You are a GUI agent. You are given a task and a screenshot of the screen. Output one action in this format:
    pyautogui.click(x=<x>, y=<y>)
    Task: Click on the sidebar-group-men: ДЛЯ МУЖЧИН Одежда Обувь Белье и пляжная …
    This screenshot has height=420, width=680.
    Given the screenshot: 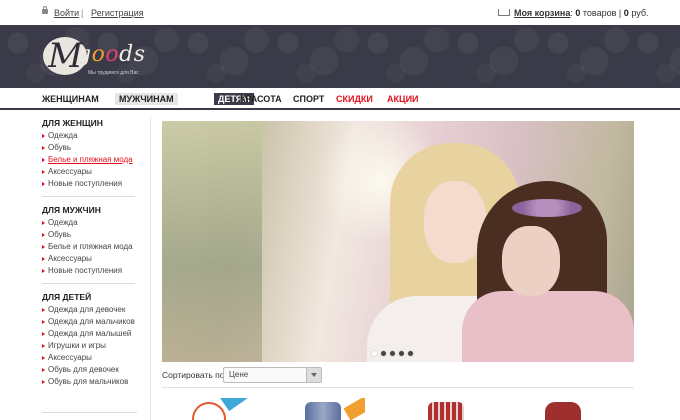 What is the action you would take?
    pyautogui.click(x=89, y=240)
    